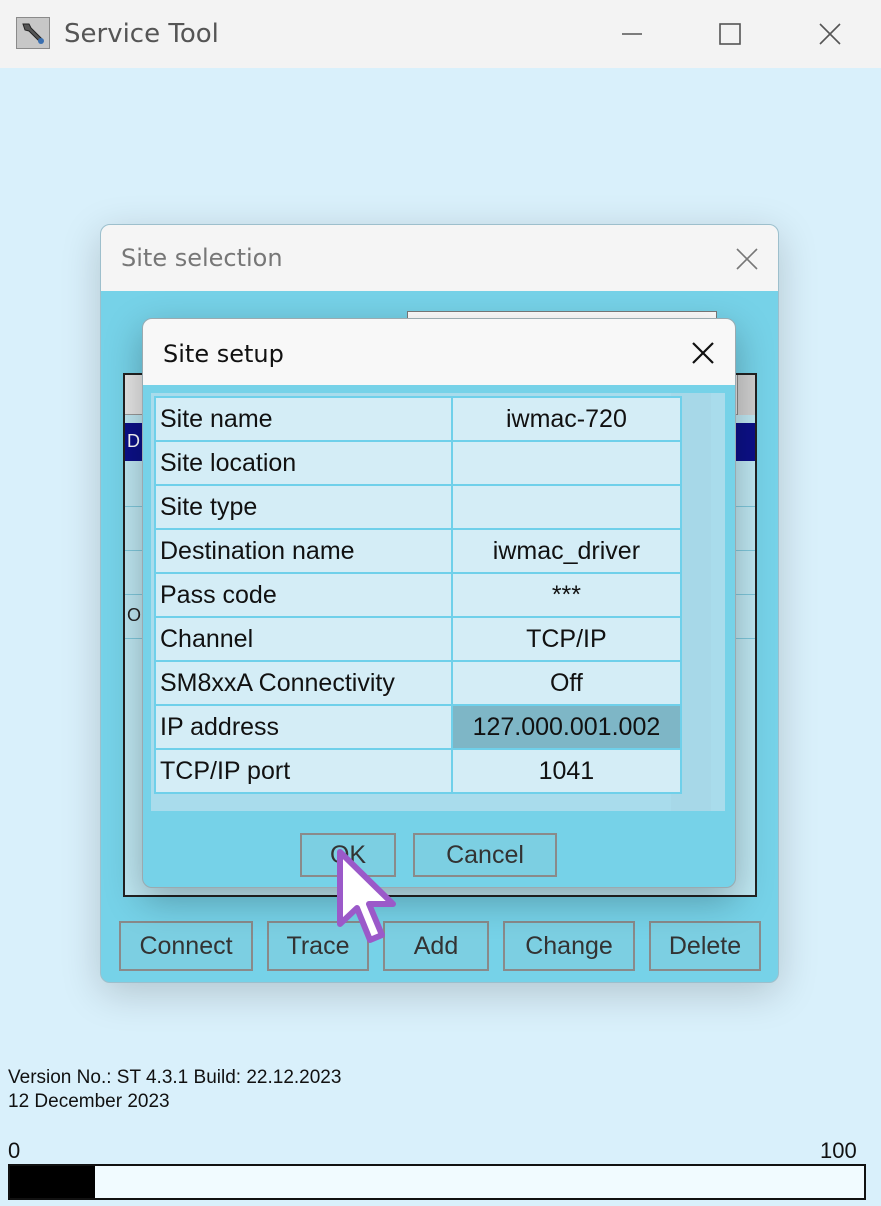 This screenshot has width=881, height=1206. Describe the element at coordinates (33, 33) in the screenshot. I see `wrench-icon` at that location.